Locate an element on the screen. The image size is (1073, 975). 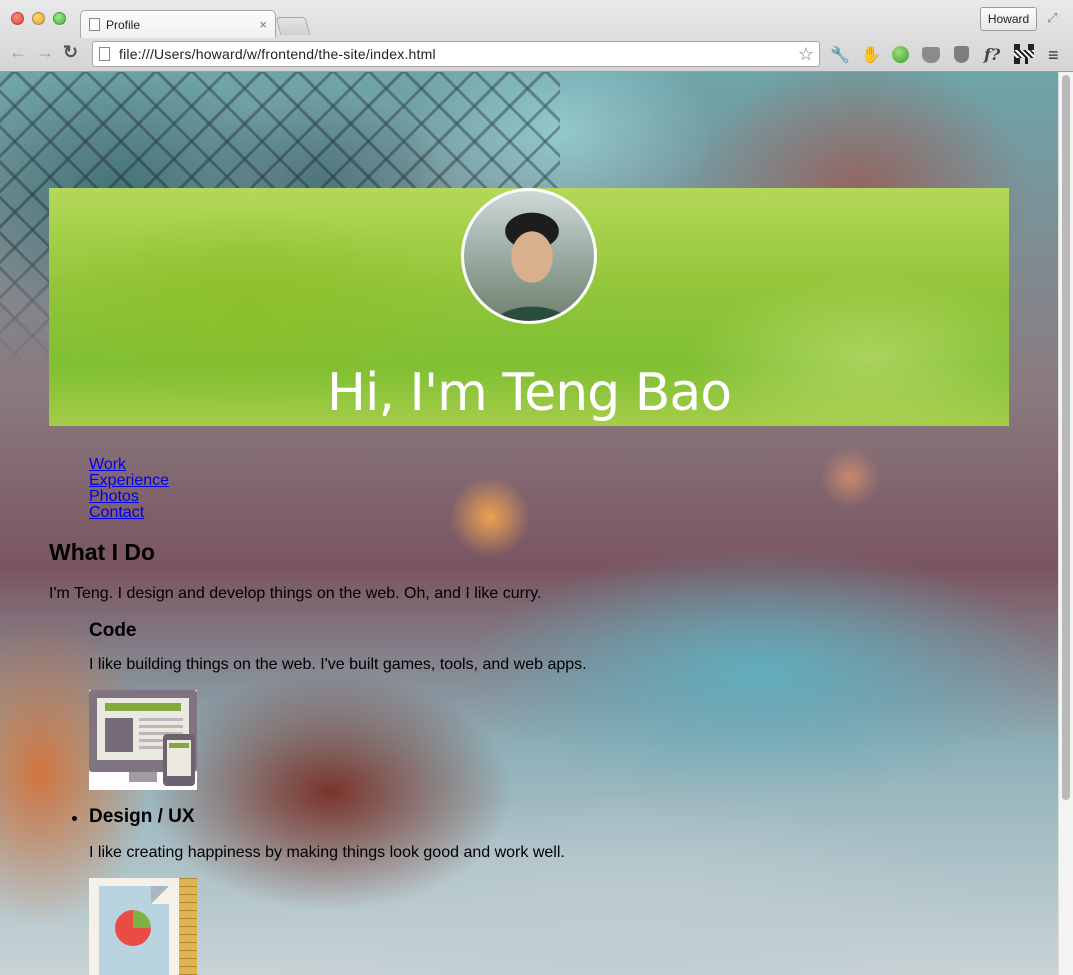
code-illustration-icon is located at coordinates (143, 740).